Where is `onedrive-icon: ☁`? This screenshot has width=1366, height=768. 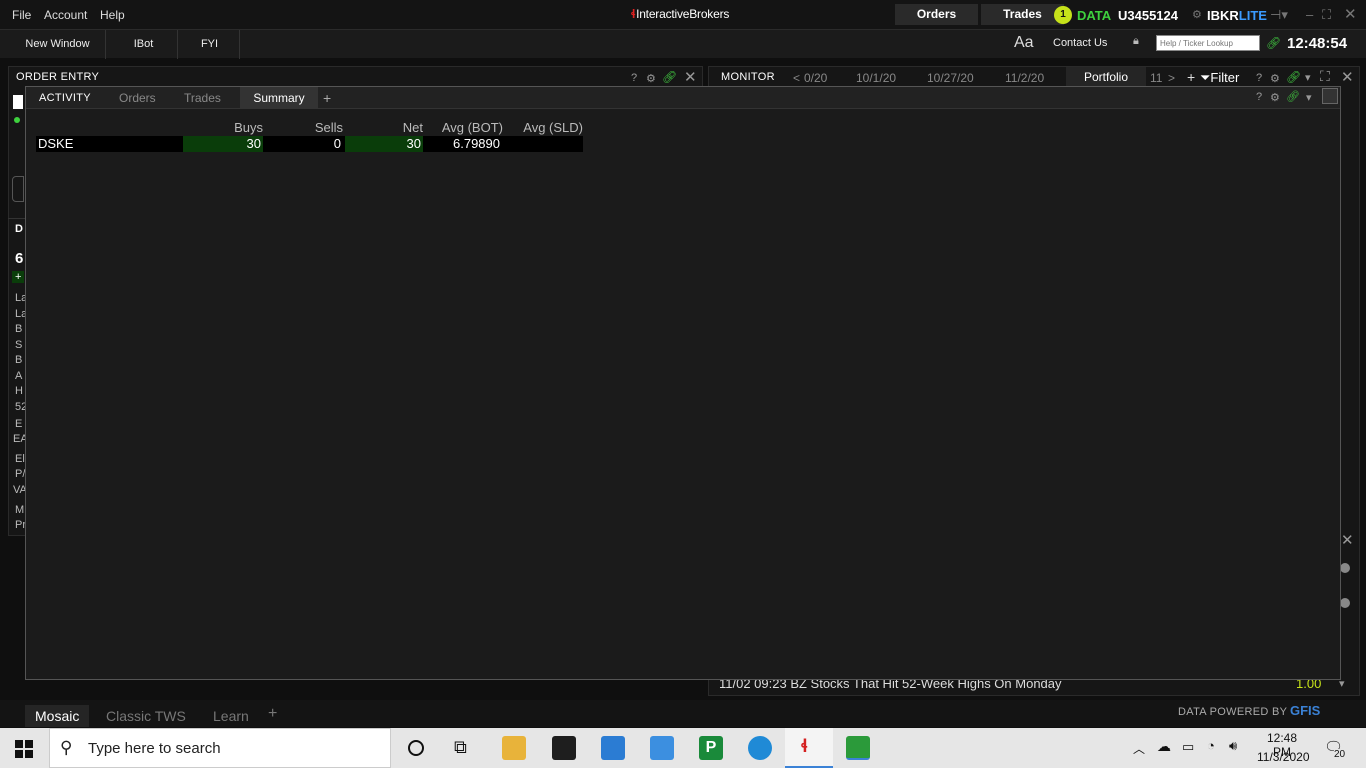 onedrive-icon: ☁ is located at coordinates (1164, 746).